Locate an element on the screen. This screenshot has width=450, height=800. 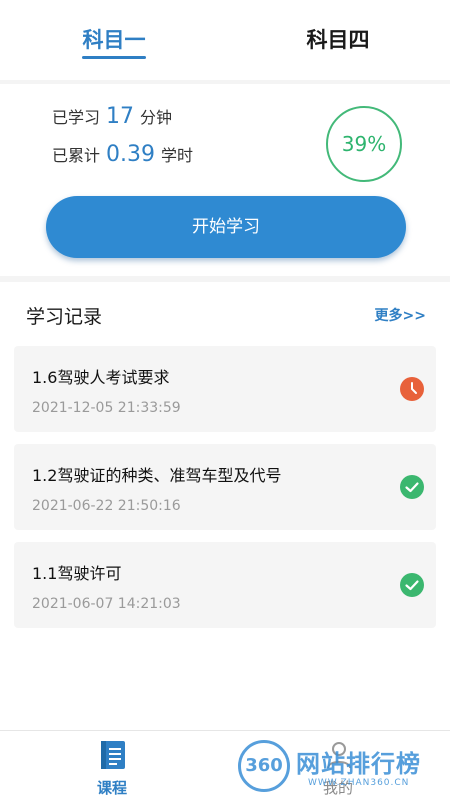
watermark-text: 网站排行榜 is located at coordinates (358, 764).